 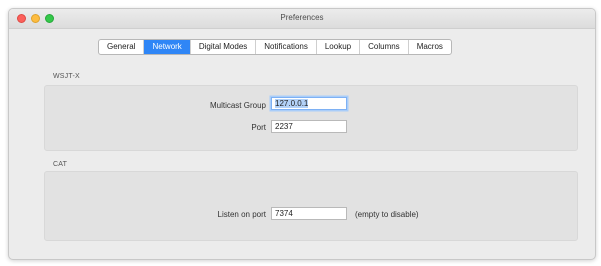 I want to click on title-bar: Preferences, so click(x=302, y=19).